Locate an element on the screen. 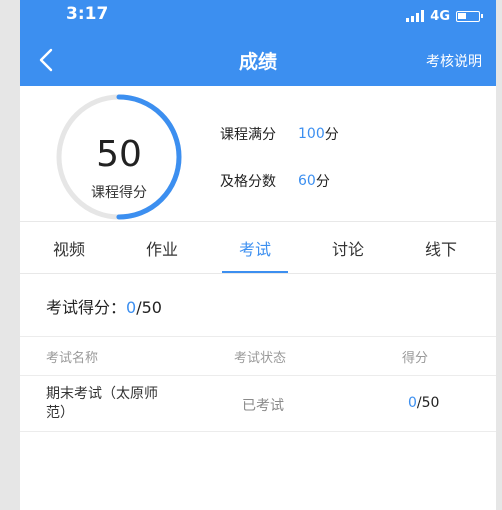 Image resolution: width=502 pixels, height=510 pixels. page-title: 成绩 is located at coordinates (257, 62).